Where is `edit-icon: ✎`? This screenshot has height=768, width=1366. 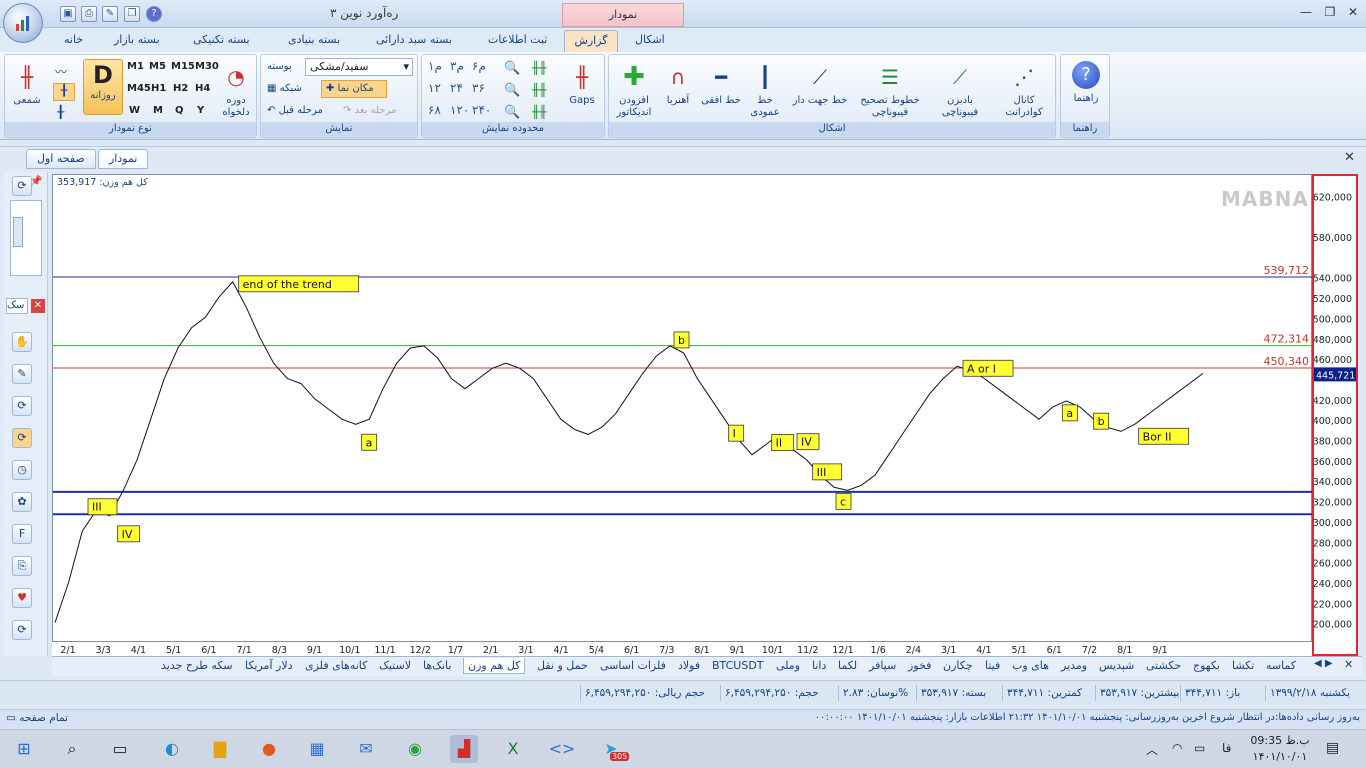
edit-icon: ✎ is located at coordinates (110, 14).